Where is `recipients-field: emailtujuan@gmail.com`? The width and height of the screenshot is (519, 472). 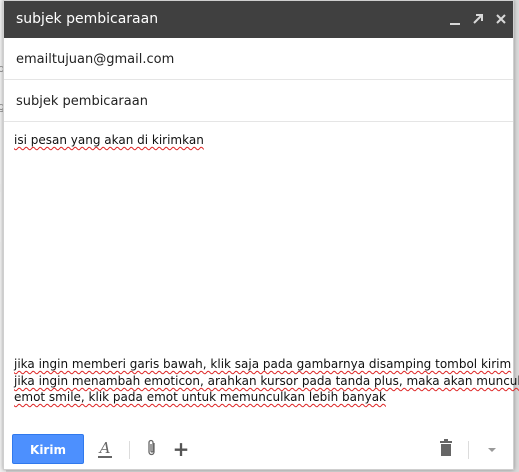
recipients-field: emailtujuan@gmail.com is located at coordinates (258, 59).